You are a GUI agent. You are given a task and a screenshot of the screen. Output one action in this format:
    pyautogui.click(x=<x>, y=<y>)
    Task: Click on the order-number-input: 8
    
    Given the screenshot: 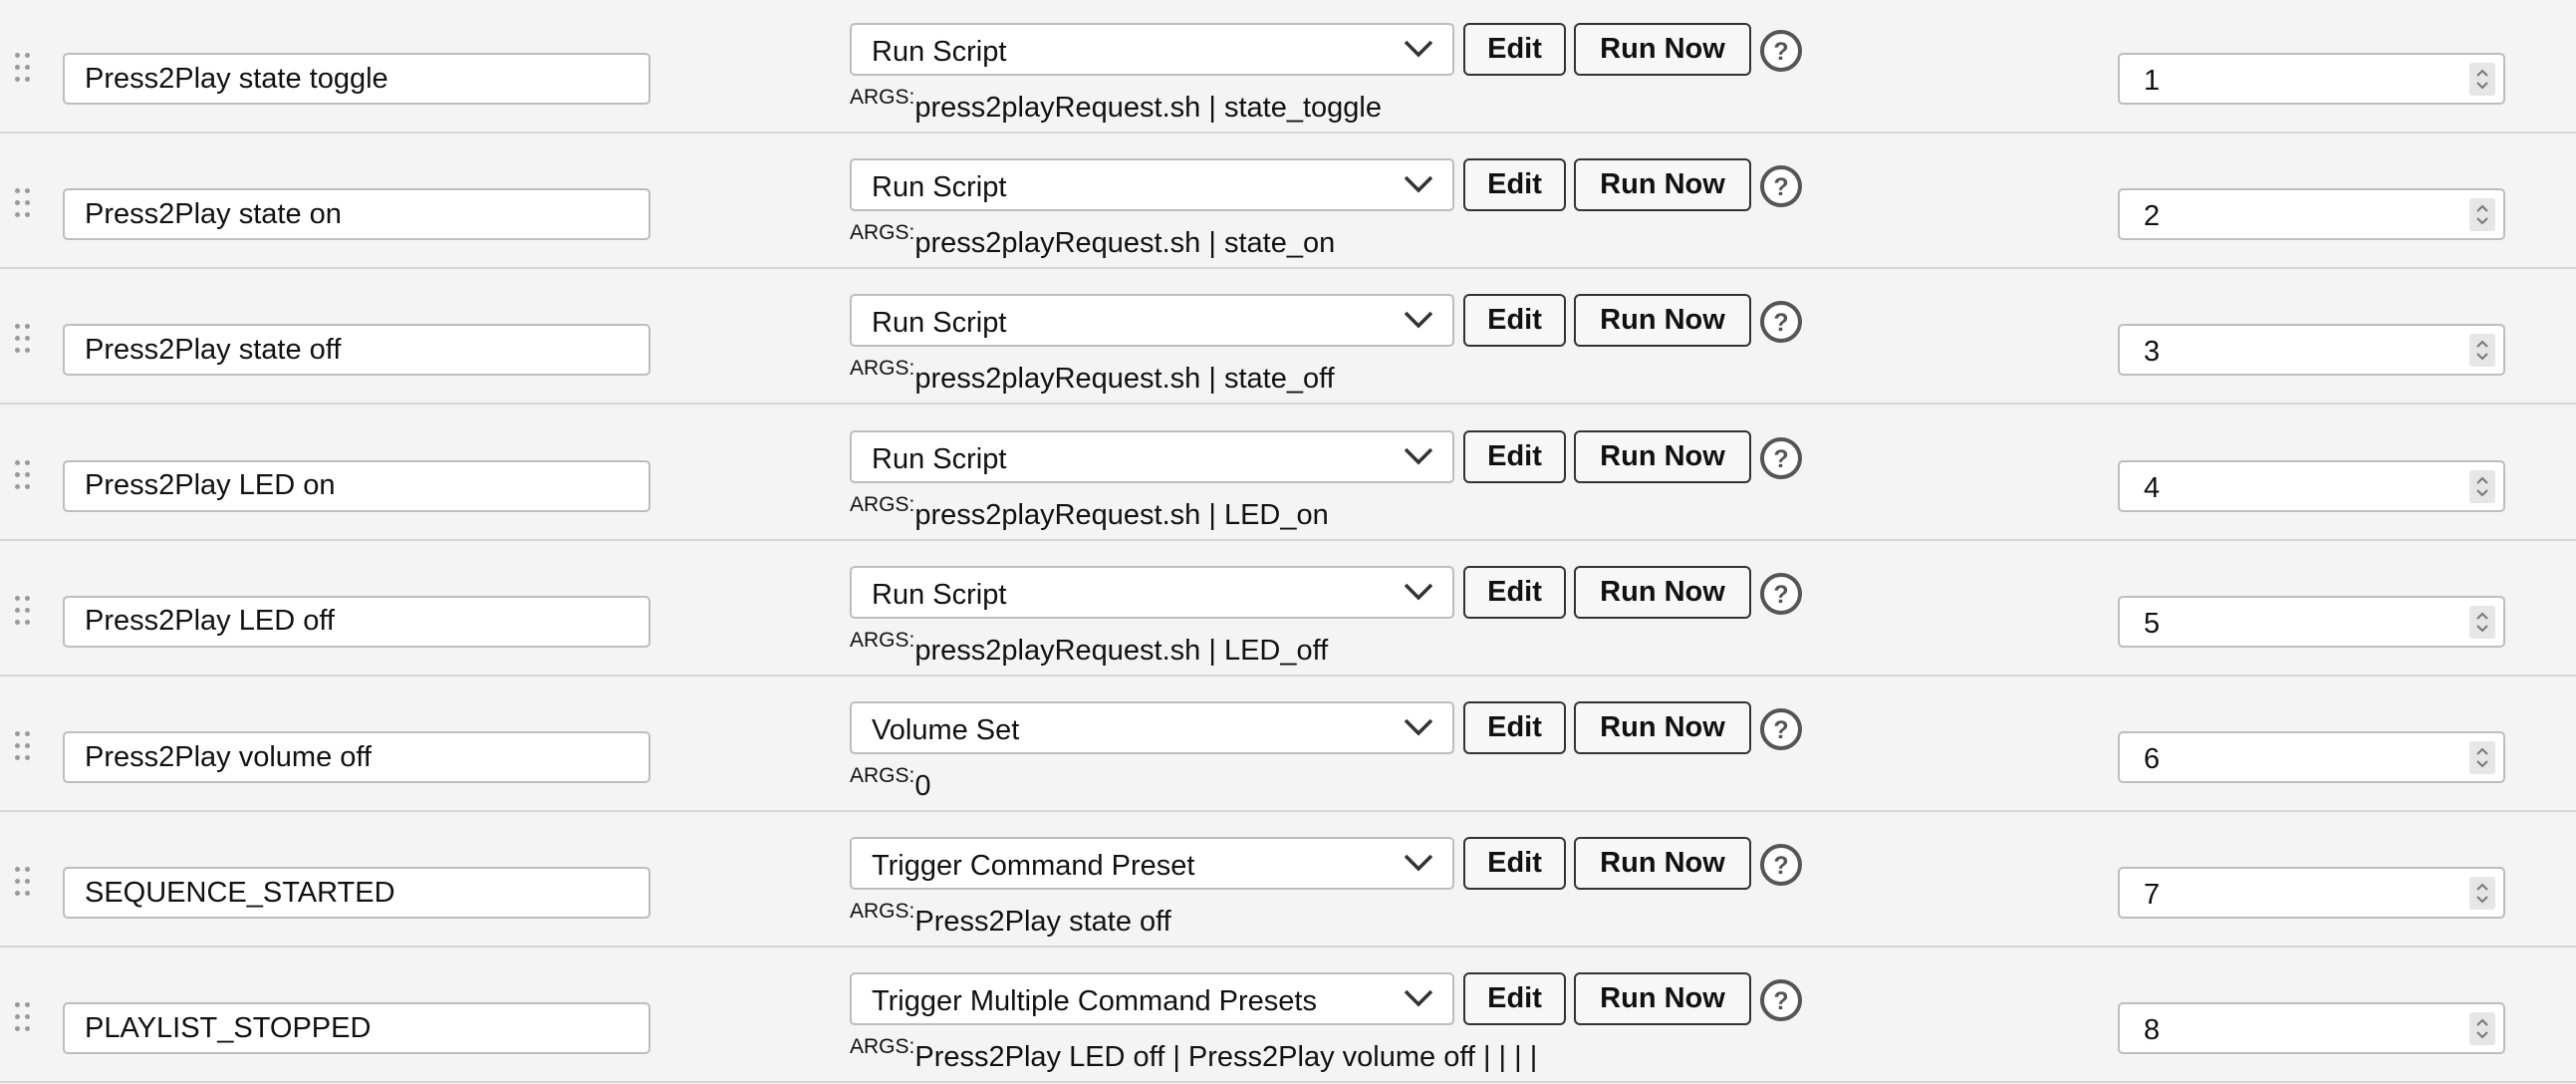 What is the action you would take?
    pyautogui.click(x=2311, y=1028)
    